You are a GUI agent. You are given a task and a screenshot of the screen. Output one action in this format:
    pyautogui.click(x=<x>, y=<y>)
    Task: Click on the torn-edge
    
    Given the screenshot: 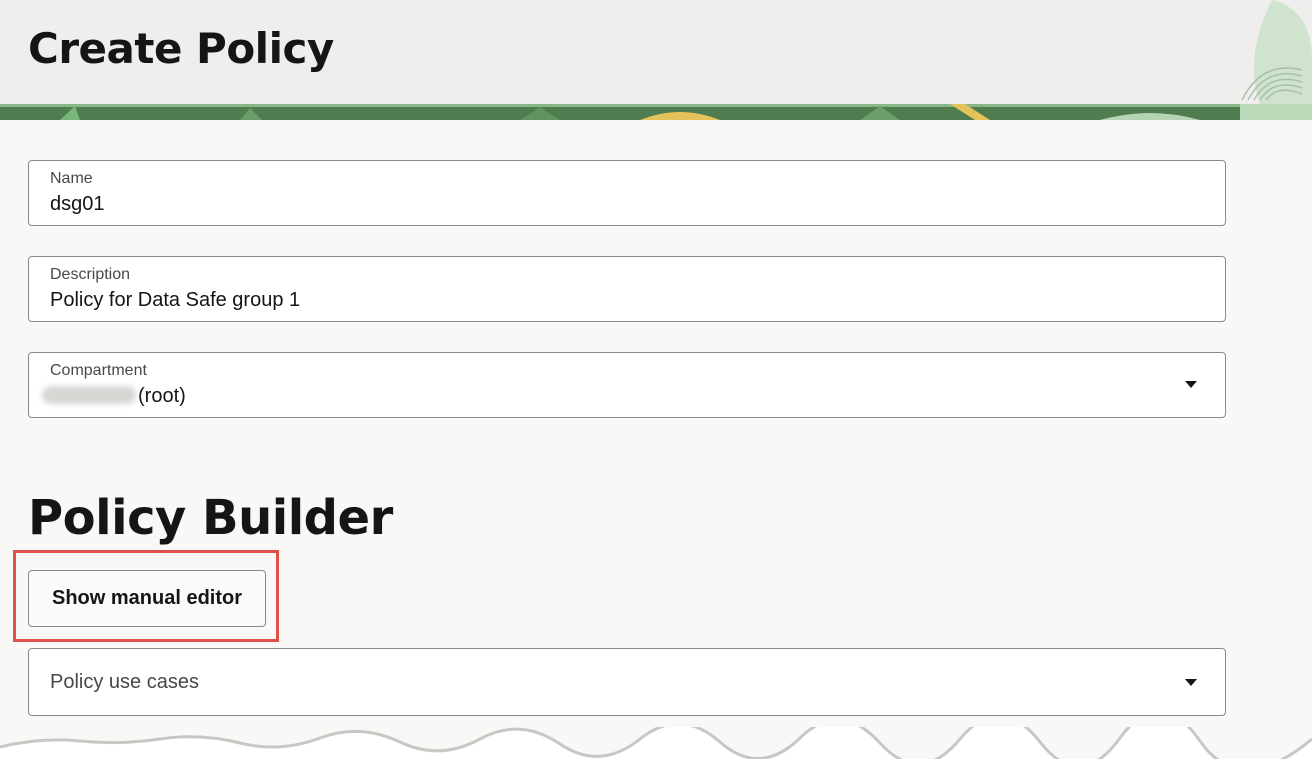 What is the action you would take?
    pyautogui.click(x=656, y=743)
    